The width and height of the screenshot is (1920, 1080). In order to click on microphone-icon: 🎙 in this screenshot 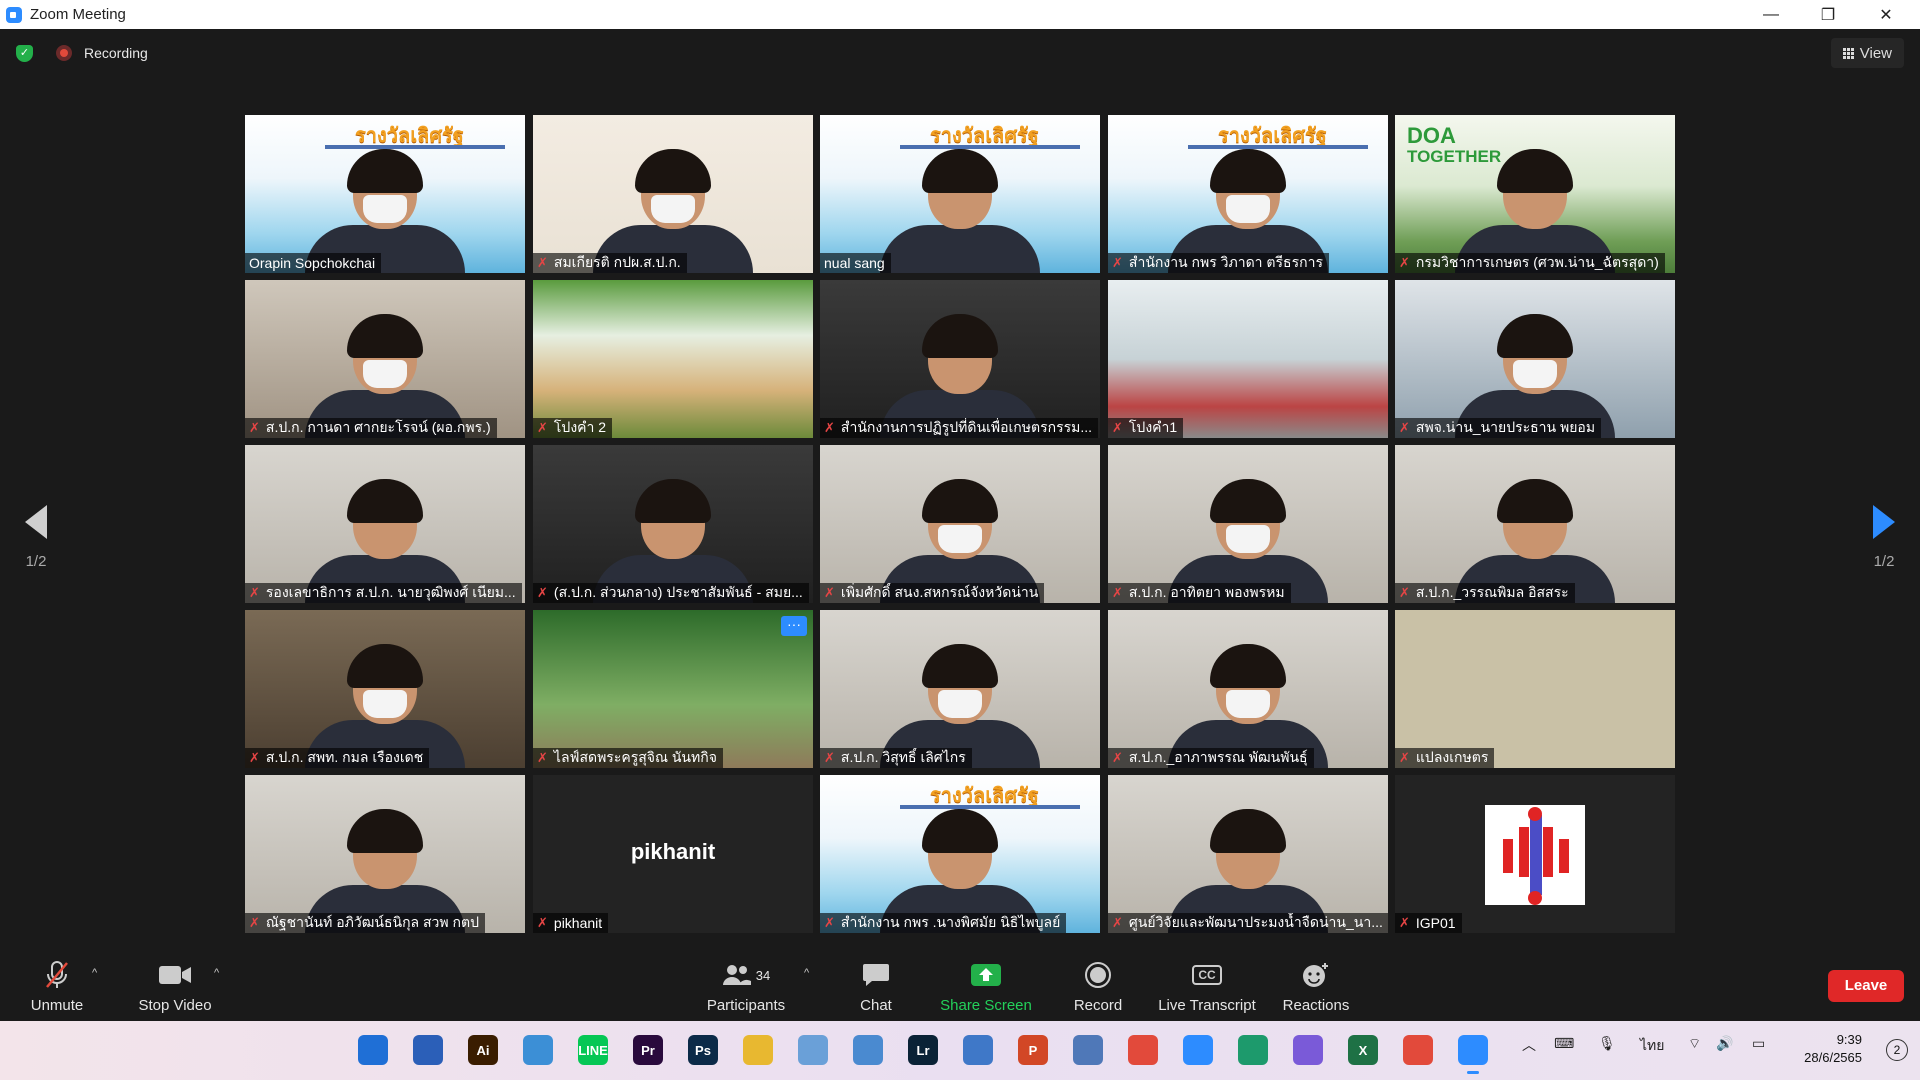, I will do `click(1607, 1043)`.